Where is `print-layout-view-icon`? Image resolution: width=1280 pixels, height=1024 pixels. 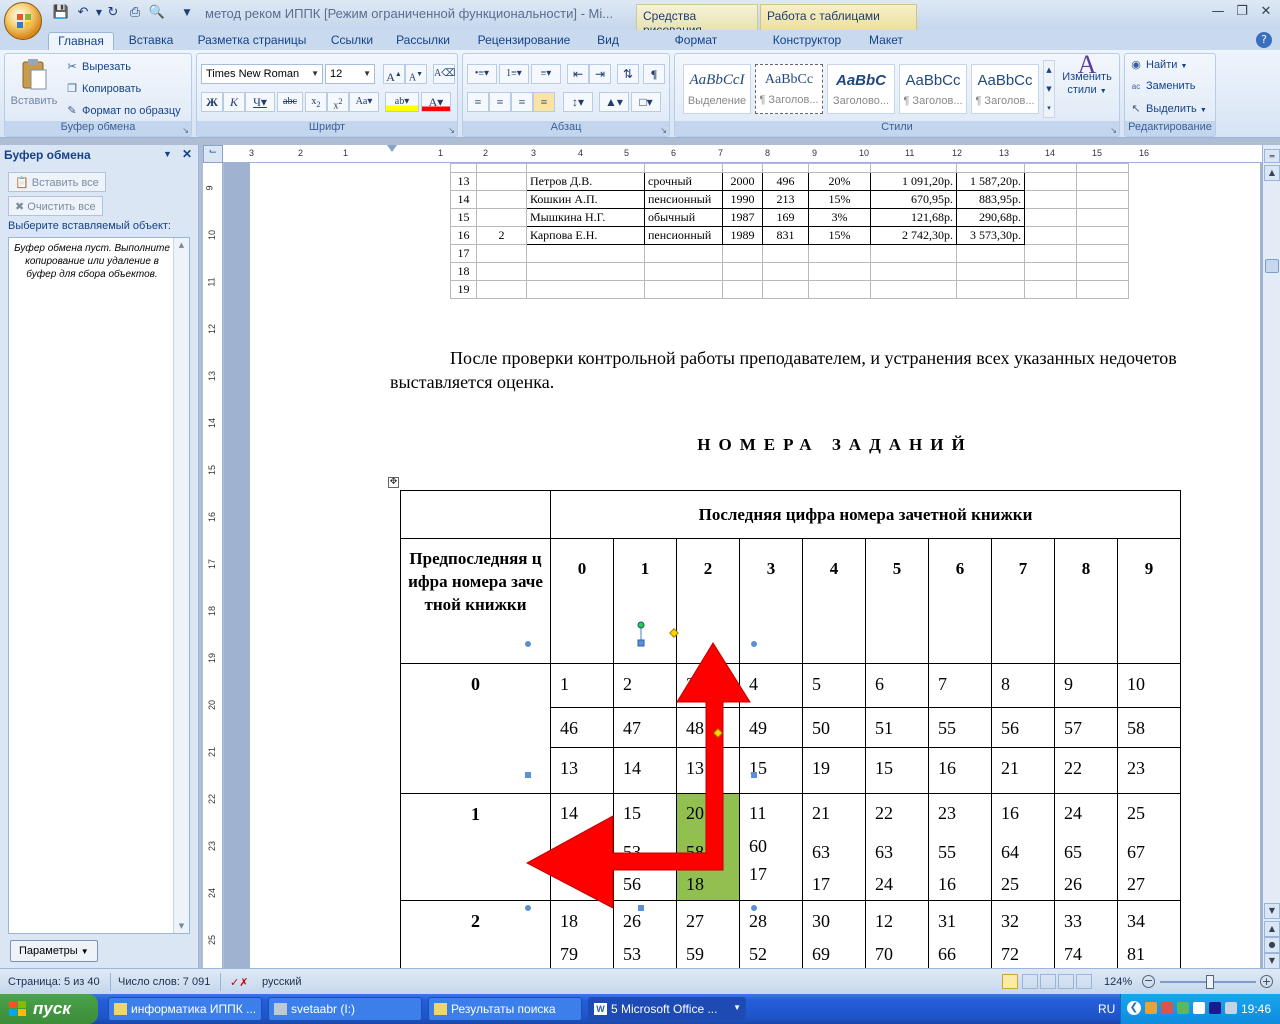
print-layout-view-icon is located at coordinates (1010, 981).